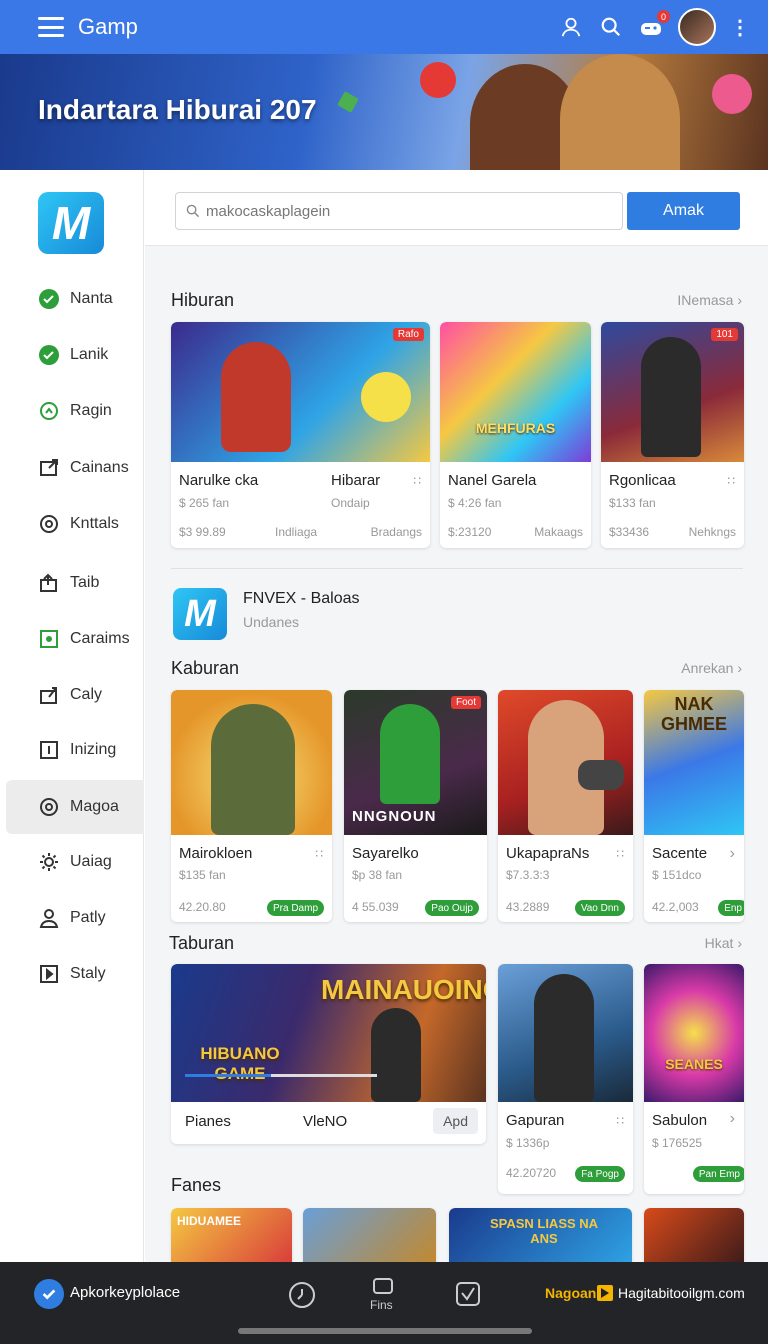 This screenshot has width=768, height=1344. I want to click on sidebar-item-knttals: Knttals, so click(75, 524).